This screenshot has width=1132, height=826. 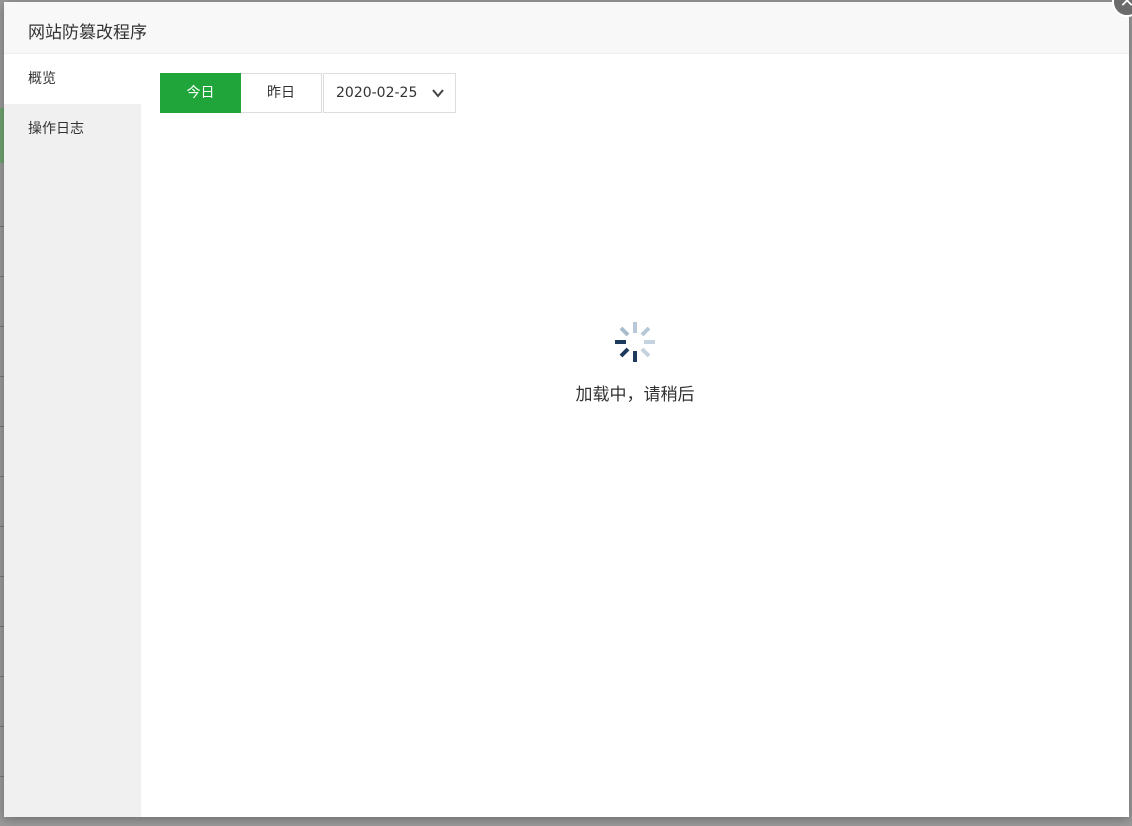 What do you see at coordinates (377, 93) in the screenshot?
I see `date-select-value: 2020-02-25` at bounding box center [377, 93].